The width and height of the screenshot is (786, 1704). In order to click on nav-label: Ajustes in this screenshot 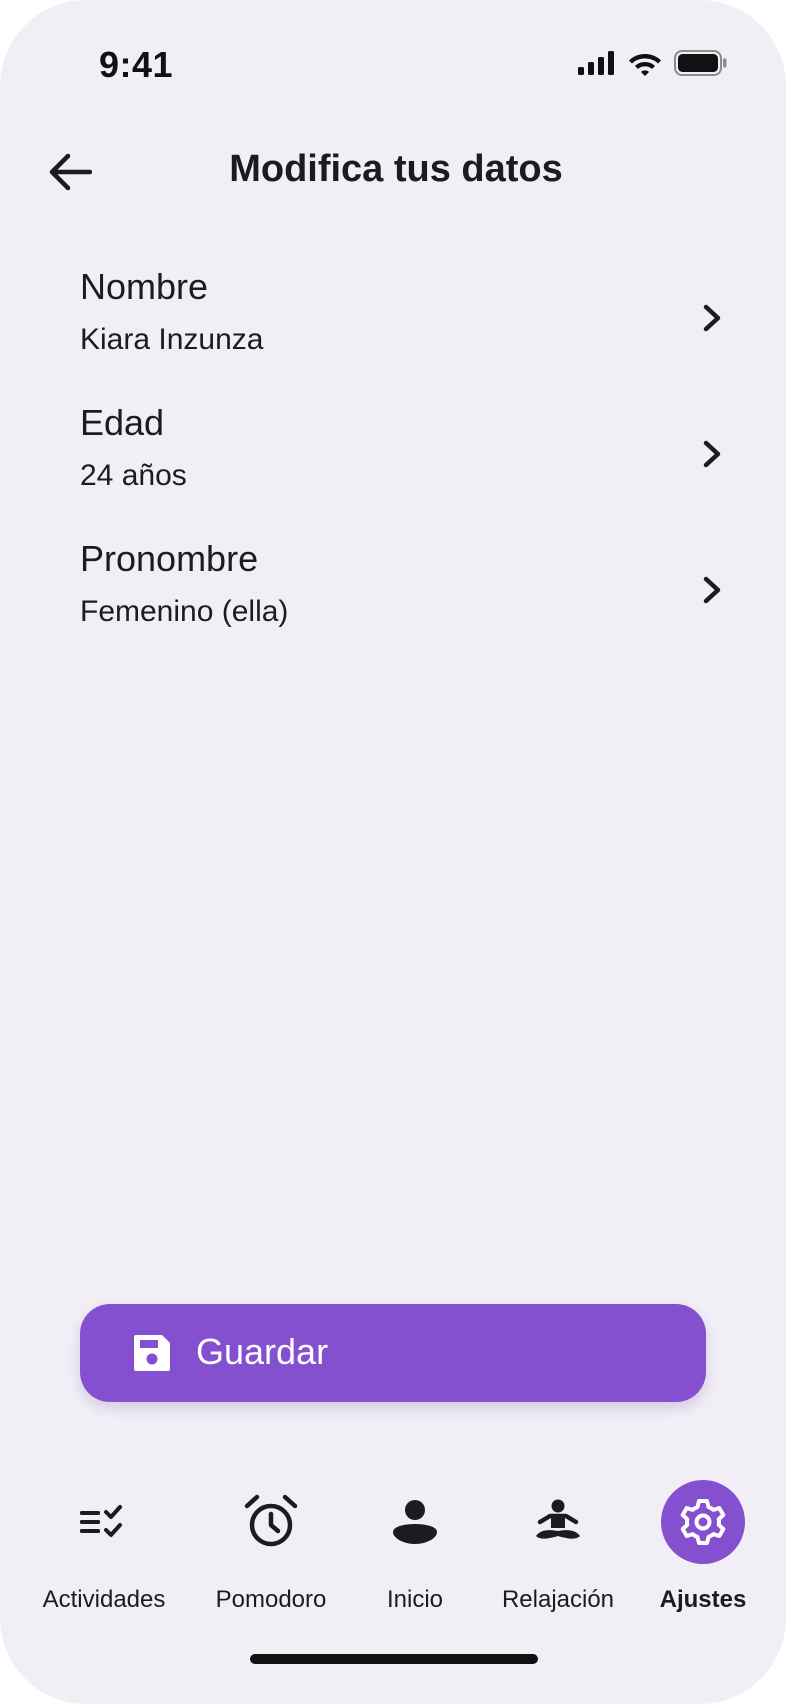, I will do `click(703, 1599)`.